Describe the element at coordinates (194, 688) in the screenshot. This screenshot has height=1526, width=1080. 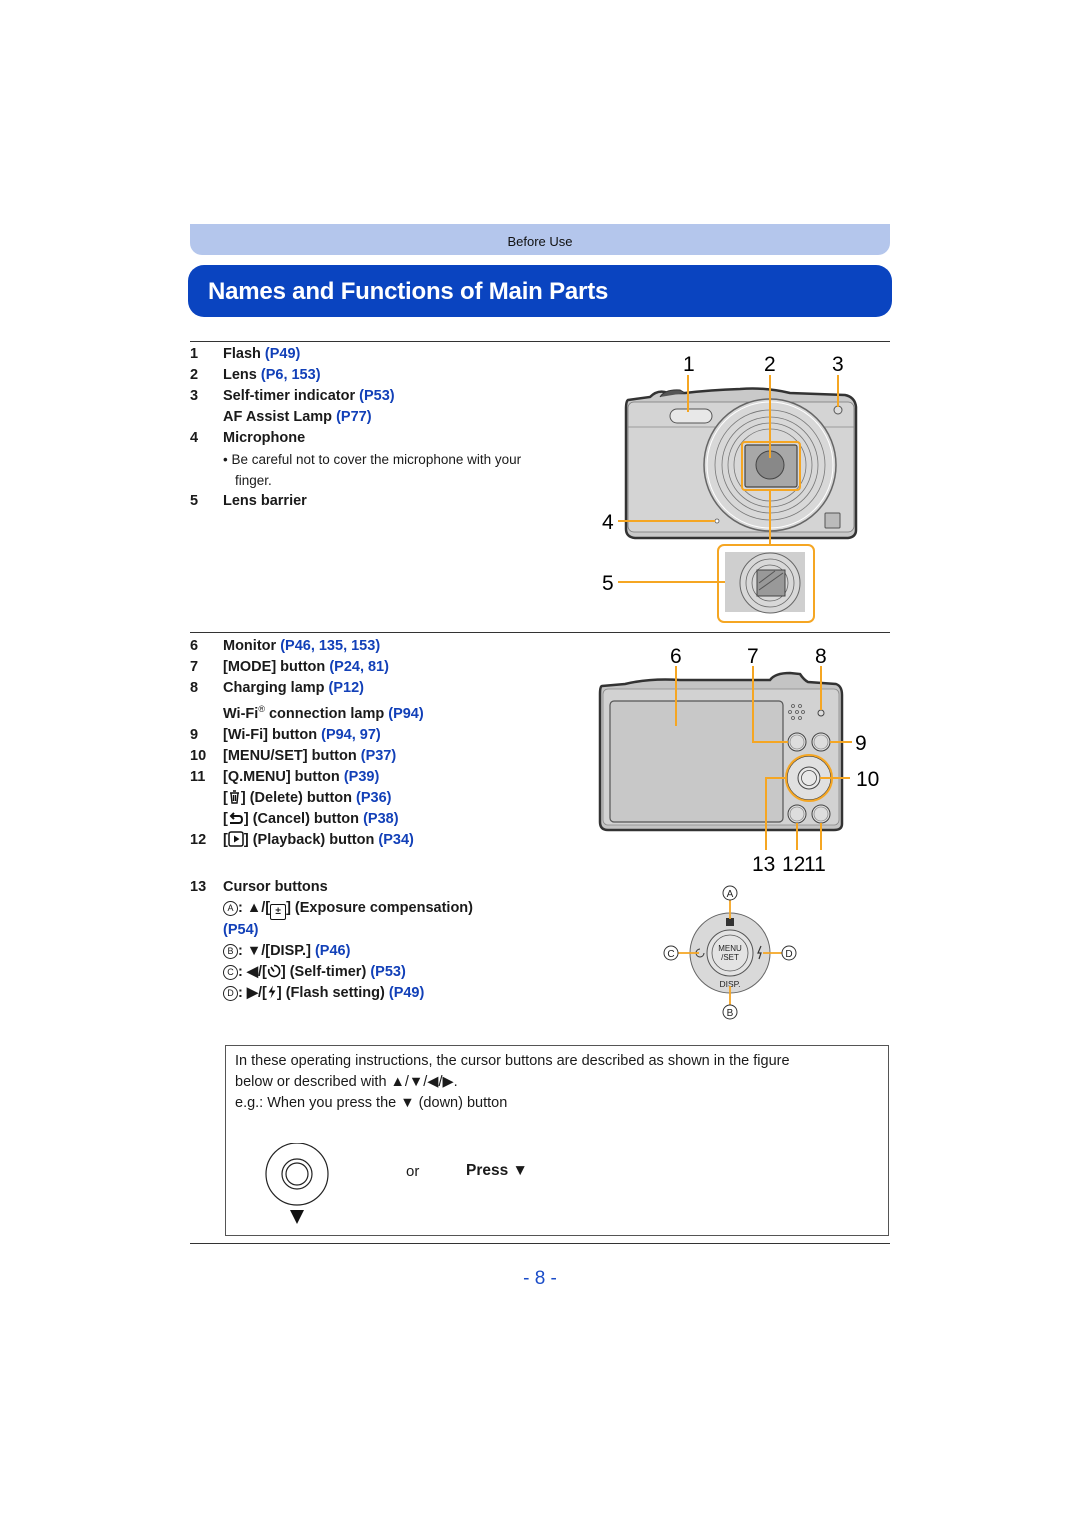
I see `item-number: 8` at that location.